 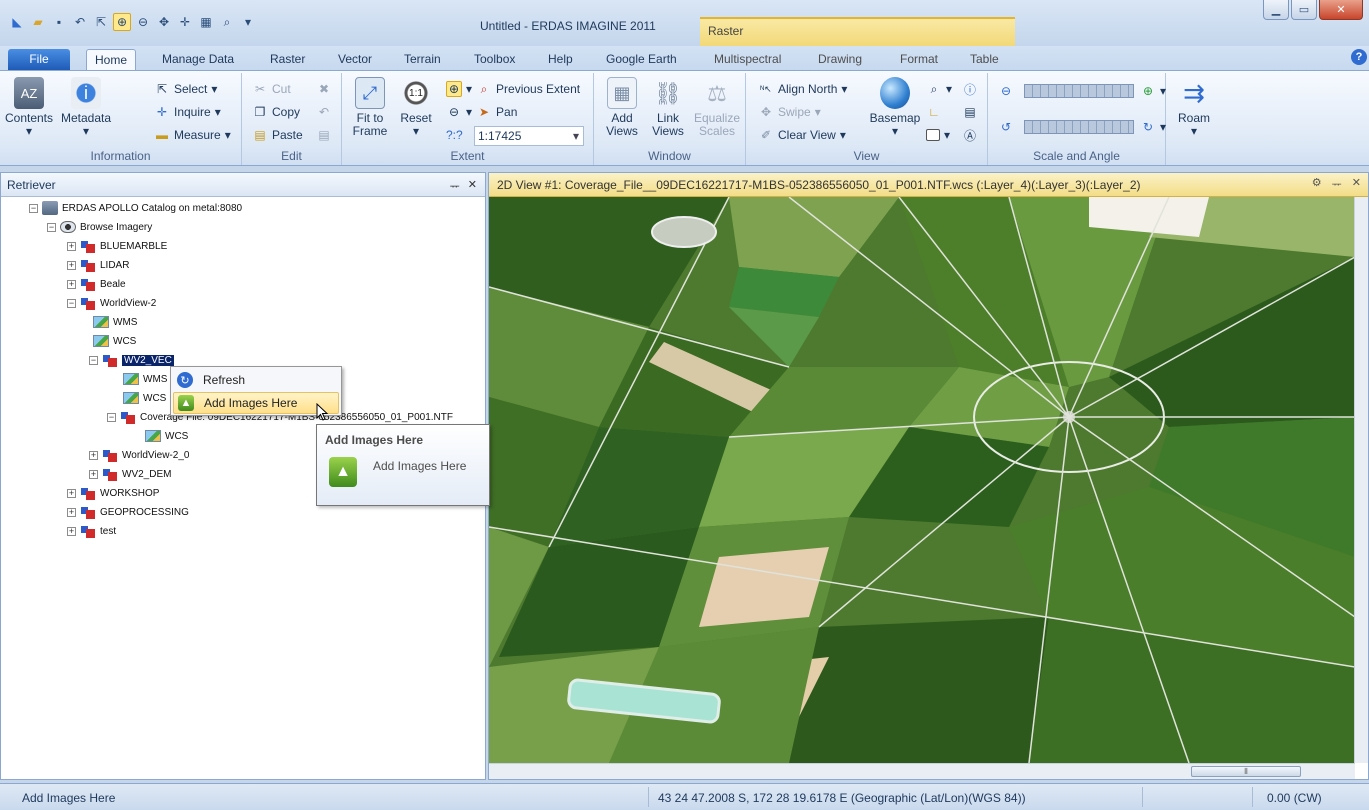 What do you see at coordinates (185, 22) in the screenshot?
I see `crosshair-icon: ✛` at bounding box center [185, 22].